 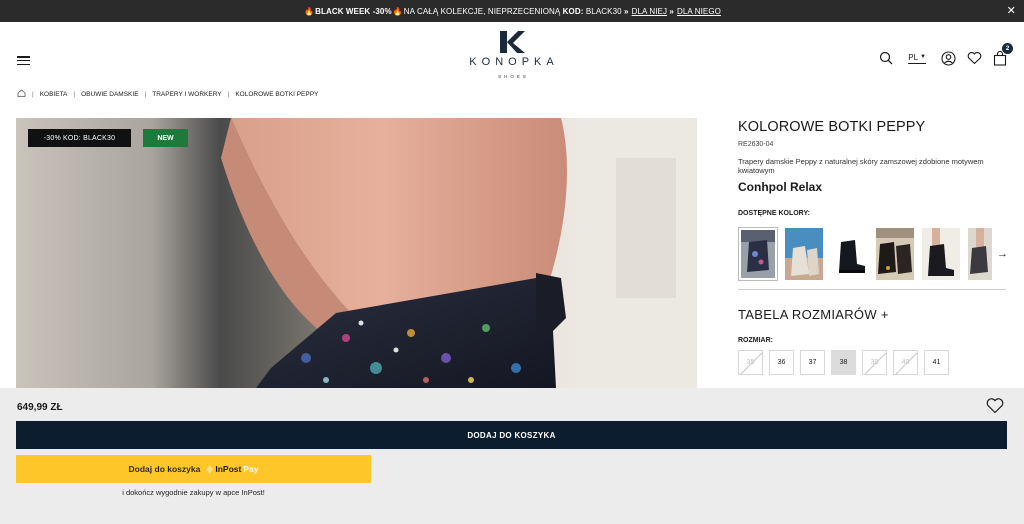 What do you see at coordinates (186, 94) in the screenshot?
I see `breadcrumb-item-trapery: TRAPERY I WORKERY` at bounding box center [186, 94].